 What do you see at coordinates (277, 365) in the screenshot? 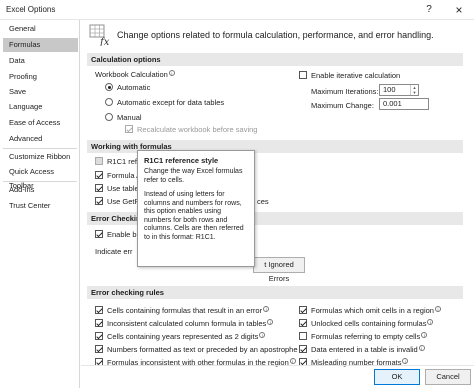
I see `footer-divider` at bounding box center [277, 365].